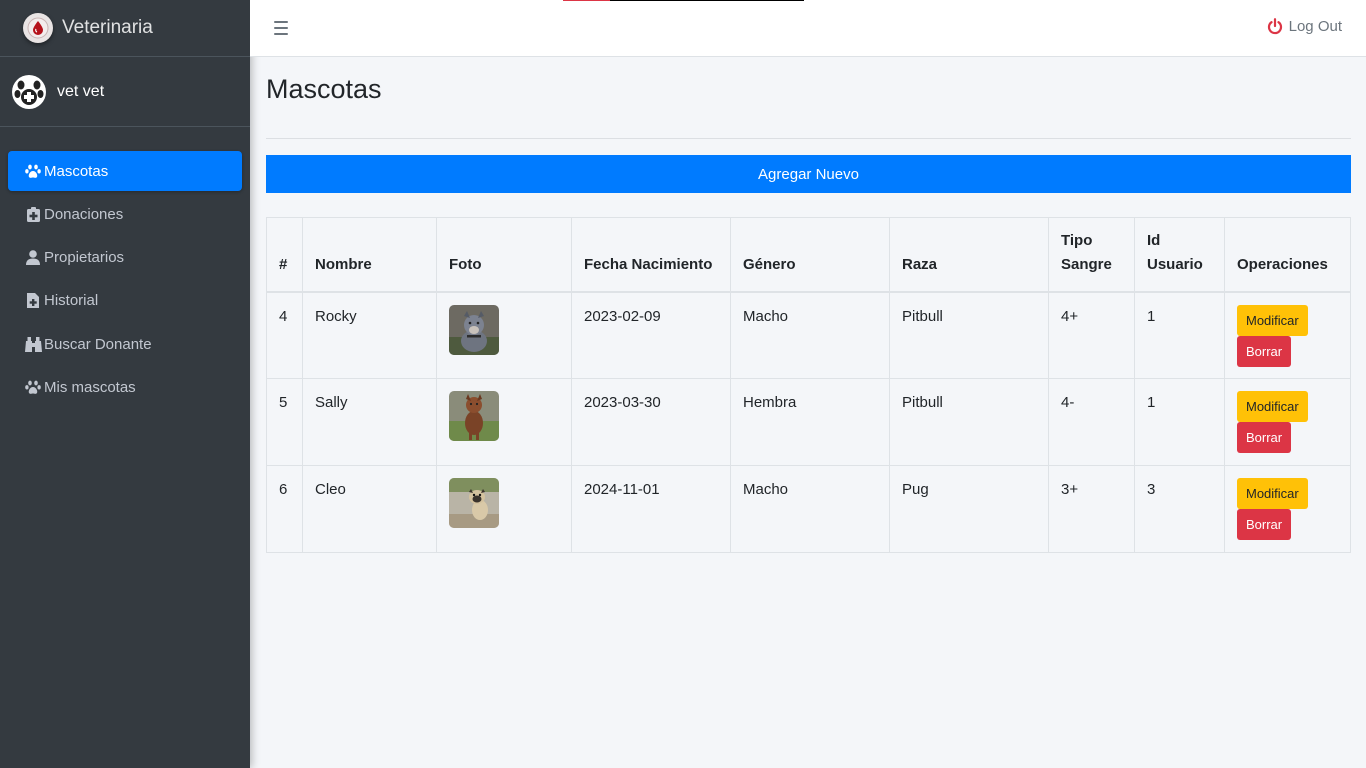  Describe the element at coordinates (808, 28) in the screenshot. I see `top-navbar: Log Out` at that location.